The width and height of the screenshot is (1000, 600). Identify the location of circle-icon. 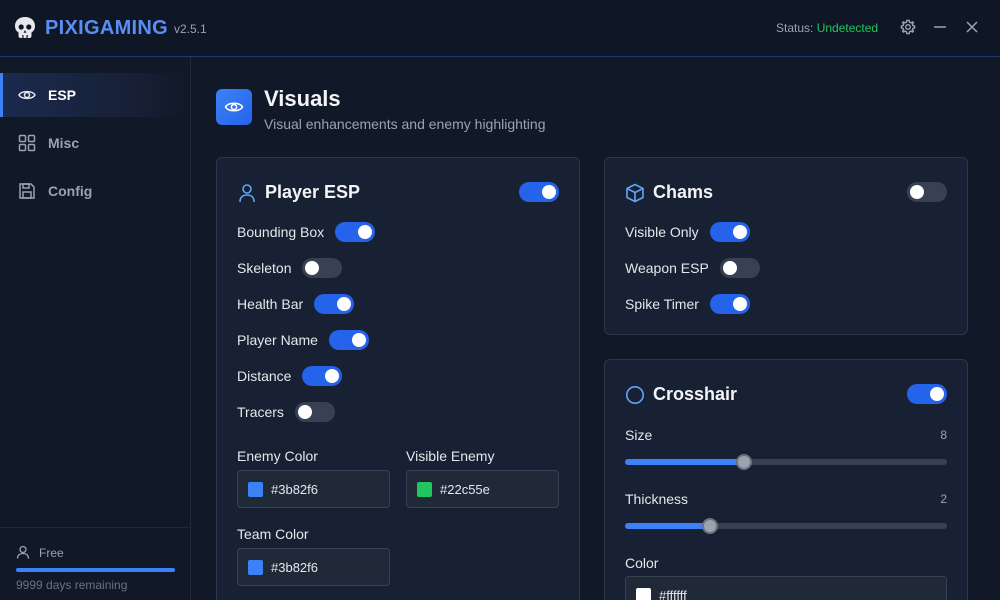
(635, 395).